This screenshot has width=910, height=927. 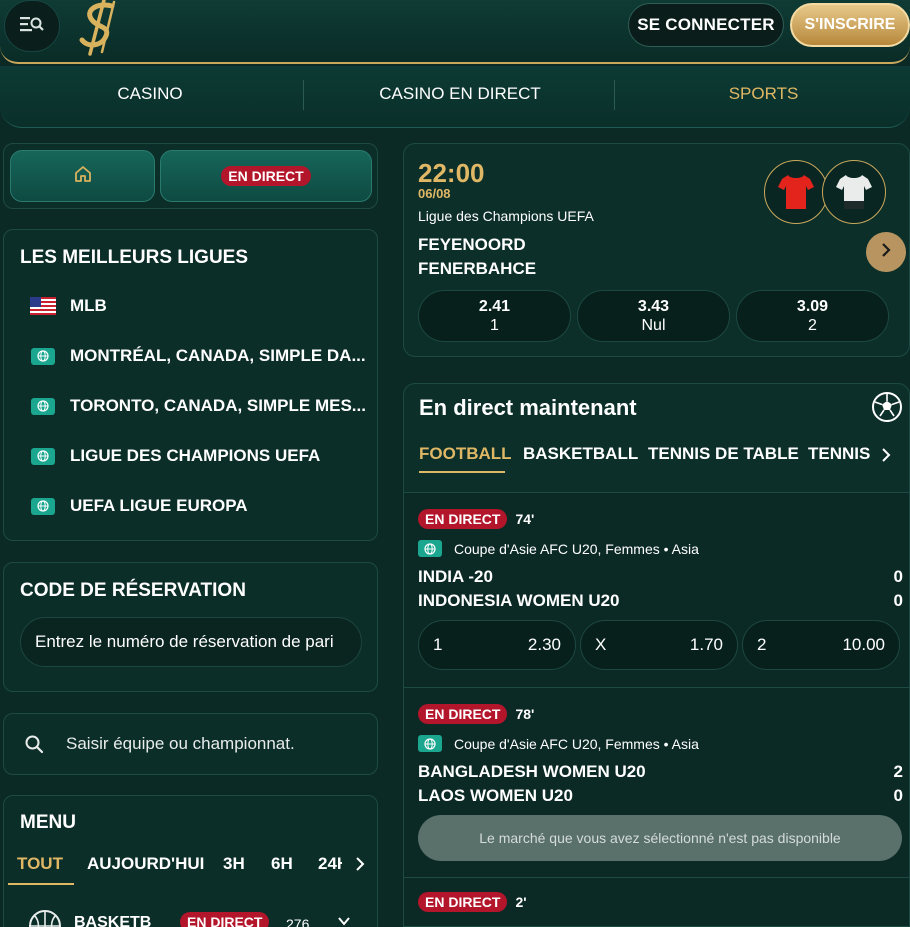 I want to click on odd-label: Nul, so click(x=653, y=325).